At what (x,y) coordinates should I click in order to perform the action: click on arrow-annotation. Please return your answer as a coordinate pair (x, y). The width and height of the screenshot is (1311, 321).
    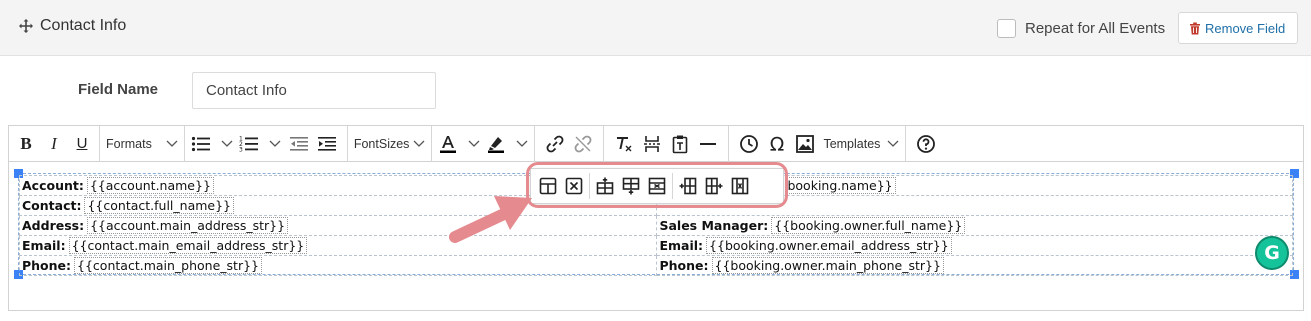
    Looking at the image, I should click on (490, 219).